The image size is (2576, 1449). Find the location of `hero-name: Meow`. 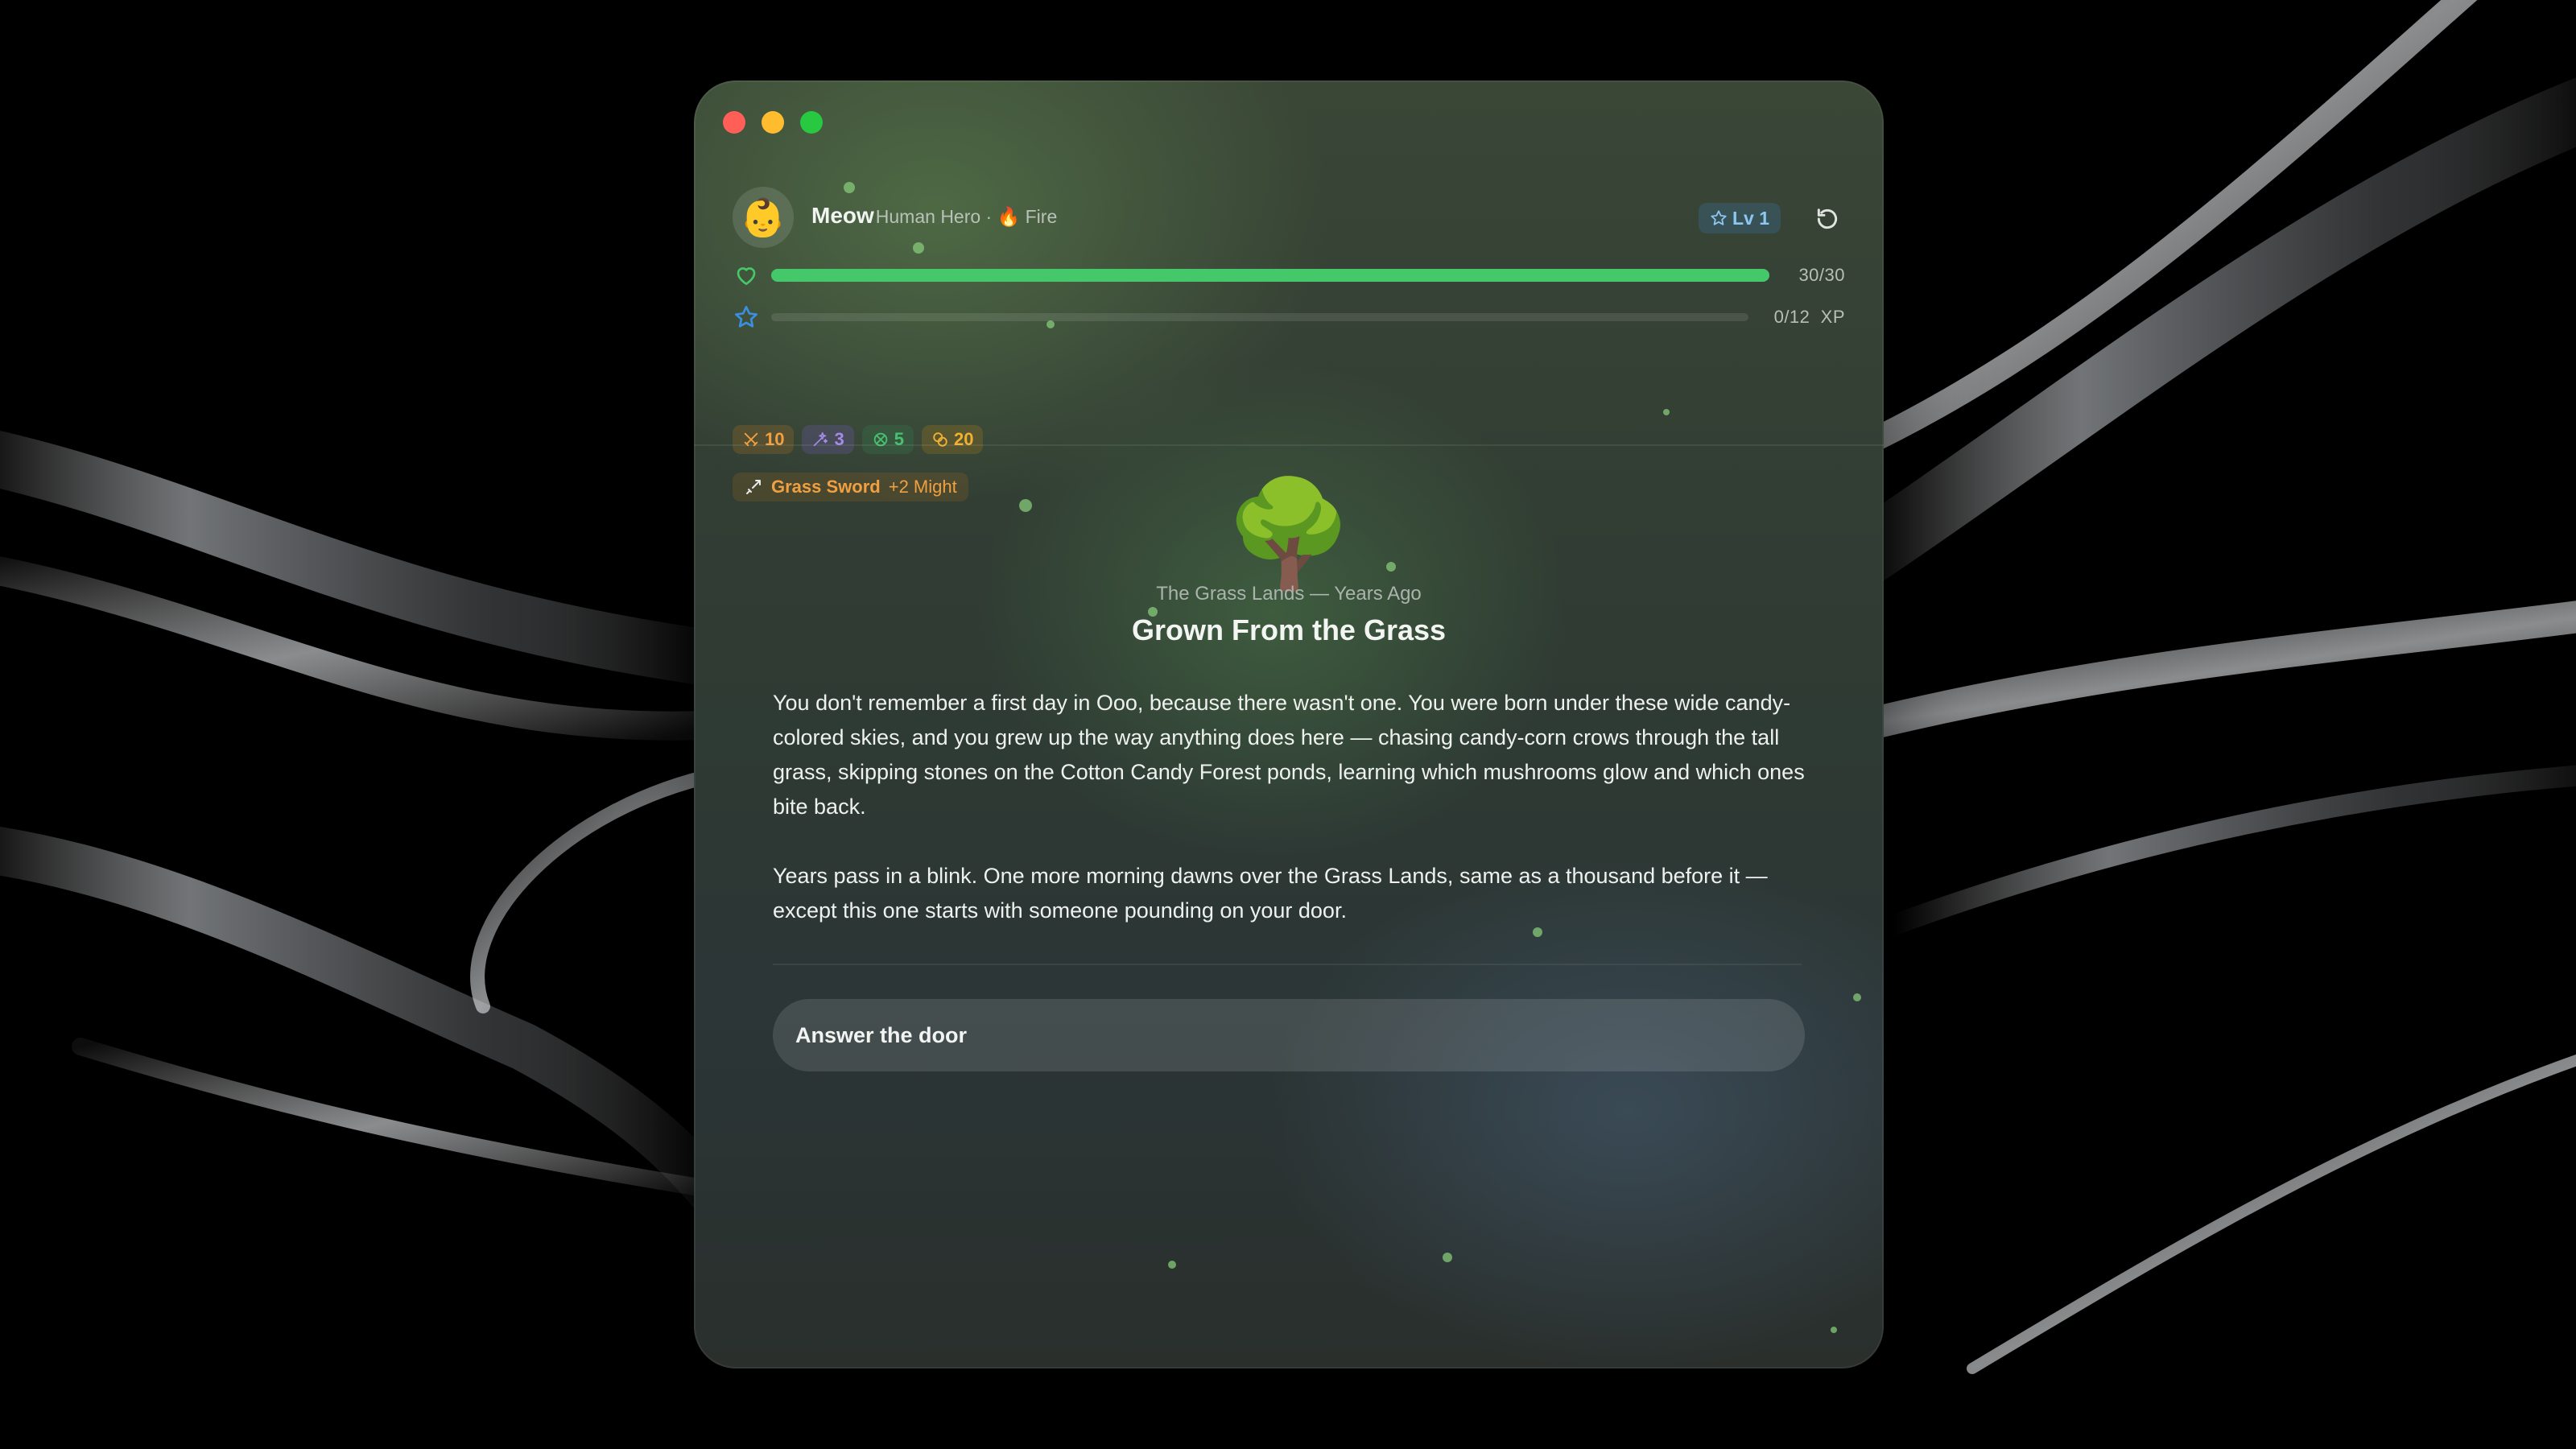

hero-name: Meow is located at coordinates (843, 215).